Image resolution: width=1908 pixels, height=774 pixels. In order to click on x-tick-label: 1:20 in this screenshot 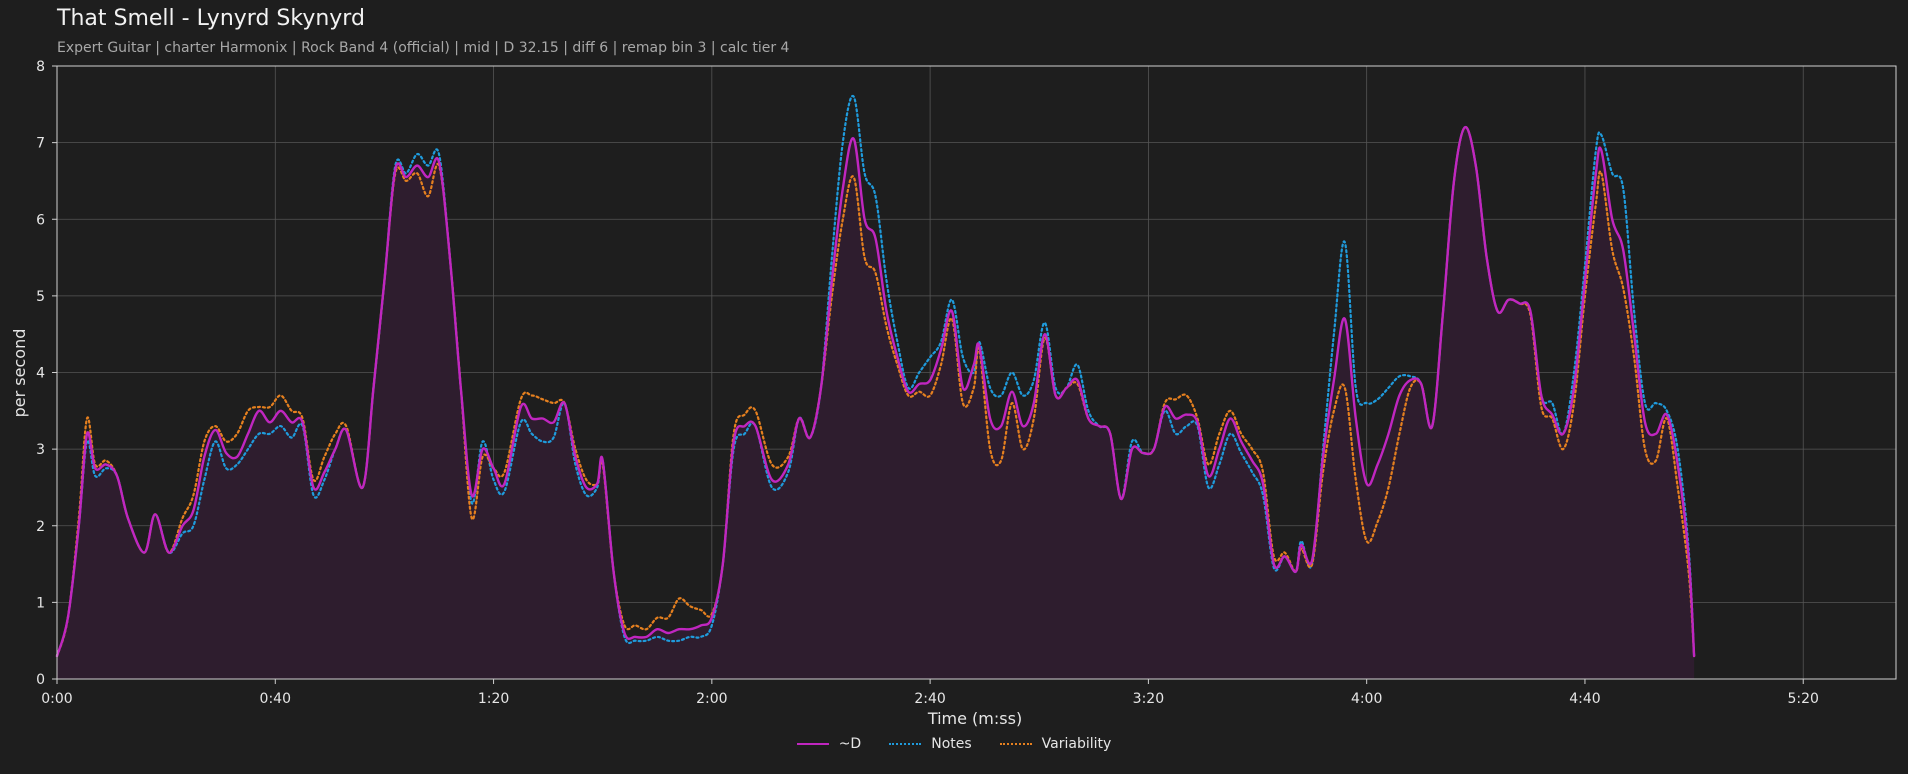, I will do `click(493, 699)`.